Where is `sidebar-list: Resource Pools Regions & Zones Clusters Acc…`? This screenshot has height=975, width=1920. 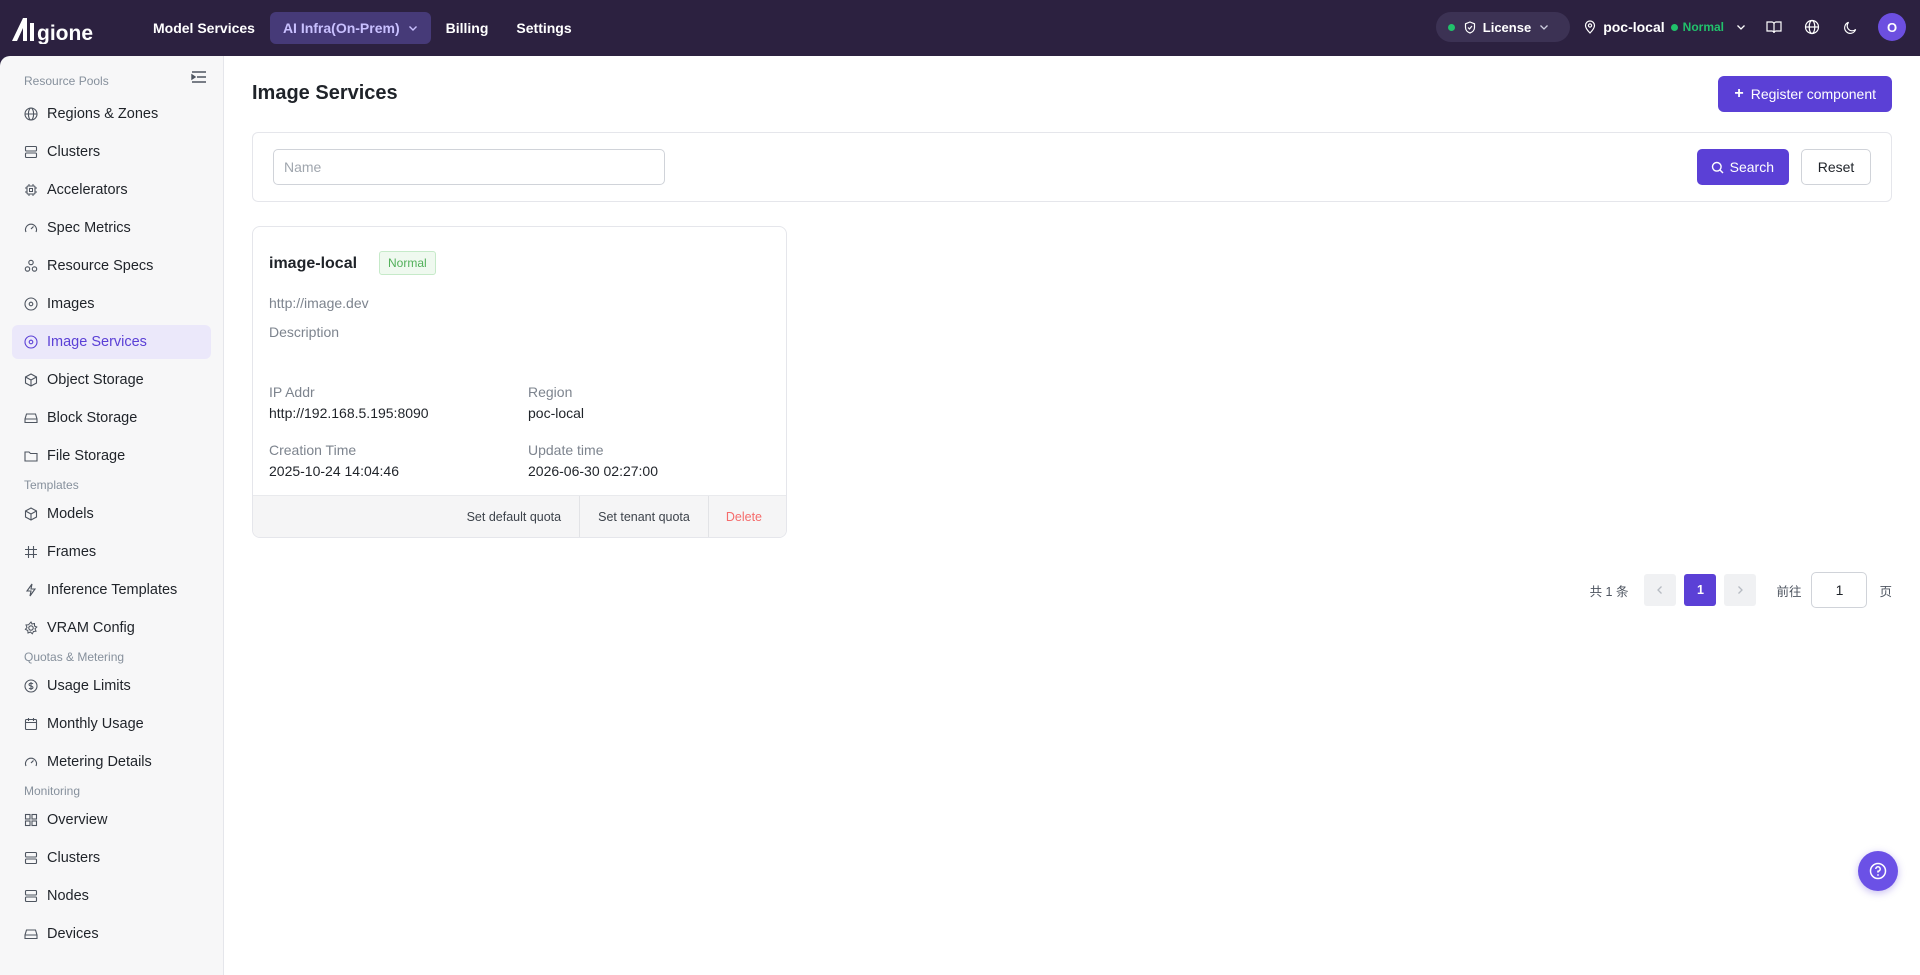 sidebar-list: Resource Pools Regions & Zones Clusters Acc… is located at coordinates (111, 503).